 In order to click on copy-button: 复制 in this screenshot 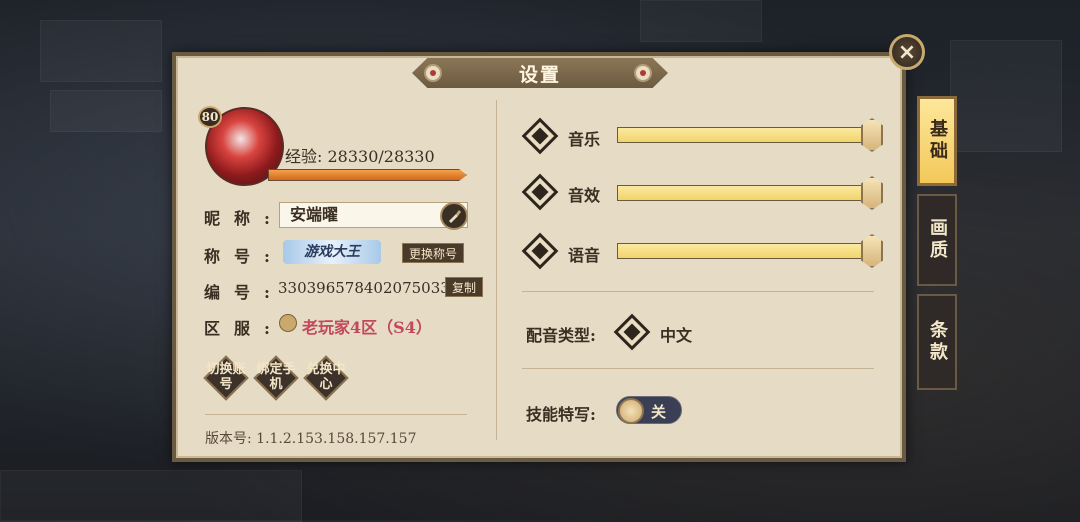, I will do `click(464, 287)`.